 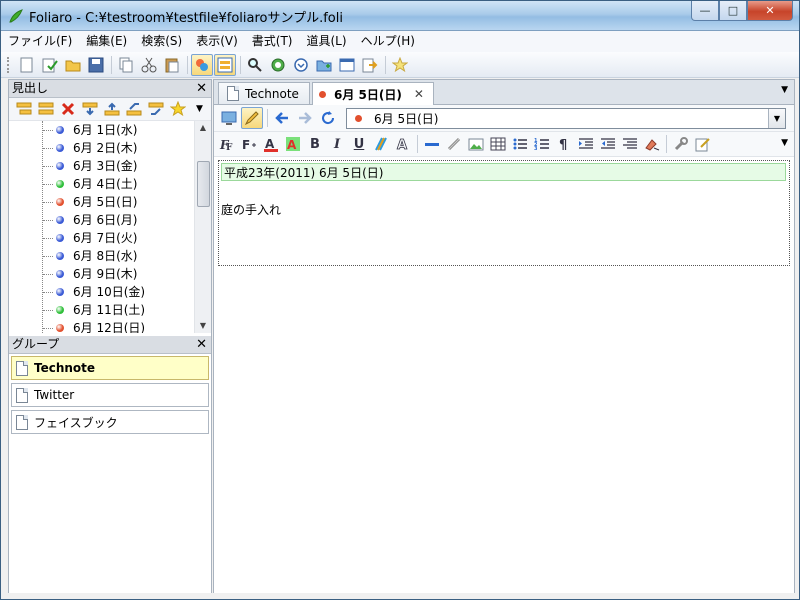 I want to click on scroll-up-icon: ▲, so click(x=203, y=128).